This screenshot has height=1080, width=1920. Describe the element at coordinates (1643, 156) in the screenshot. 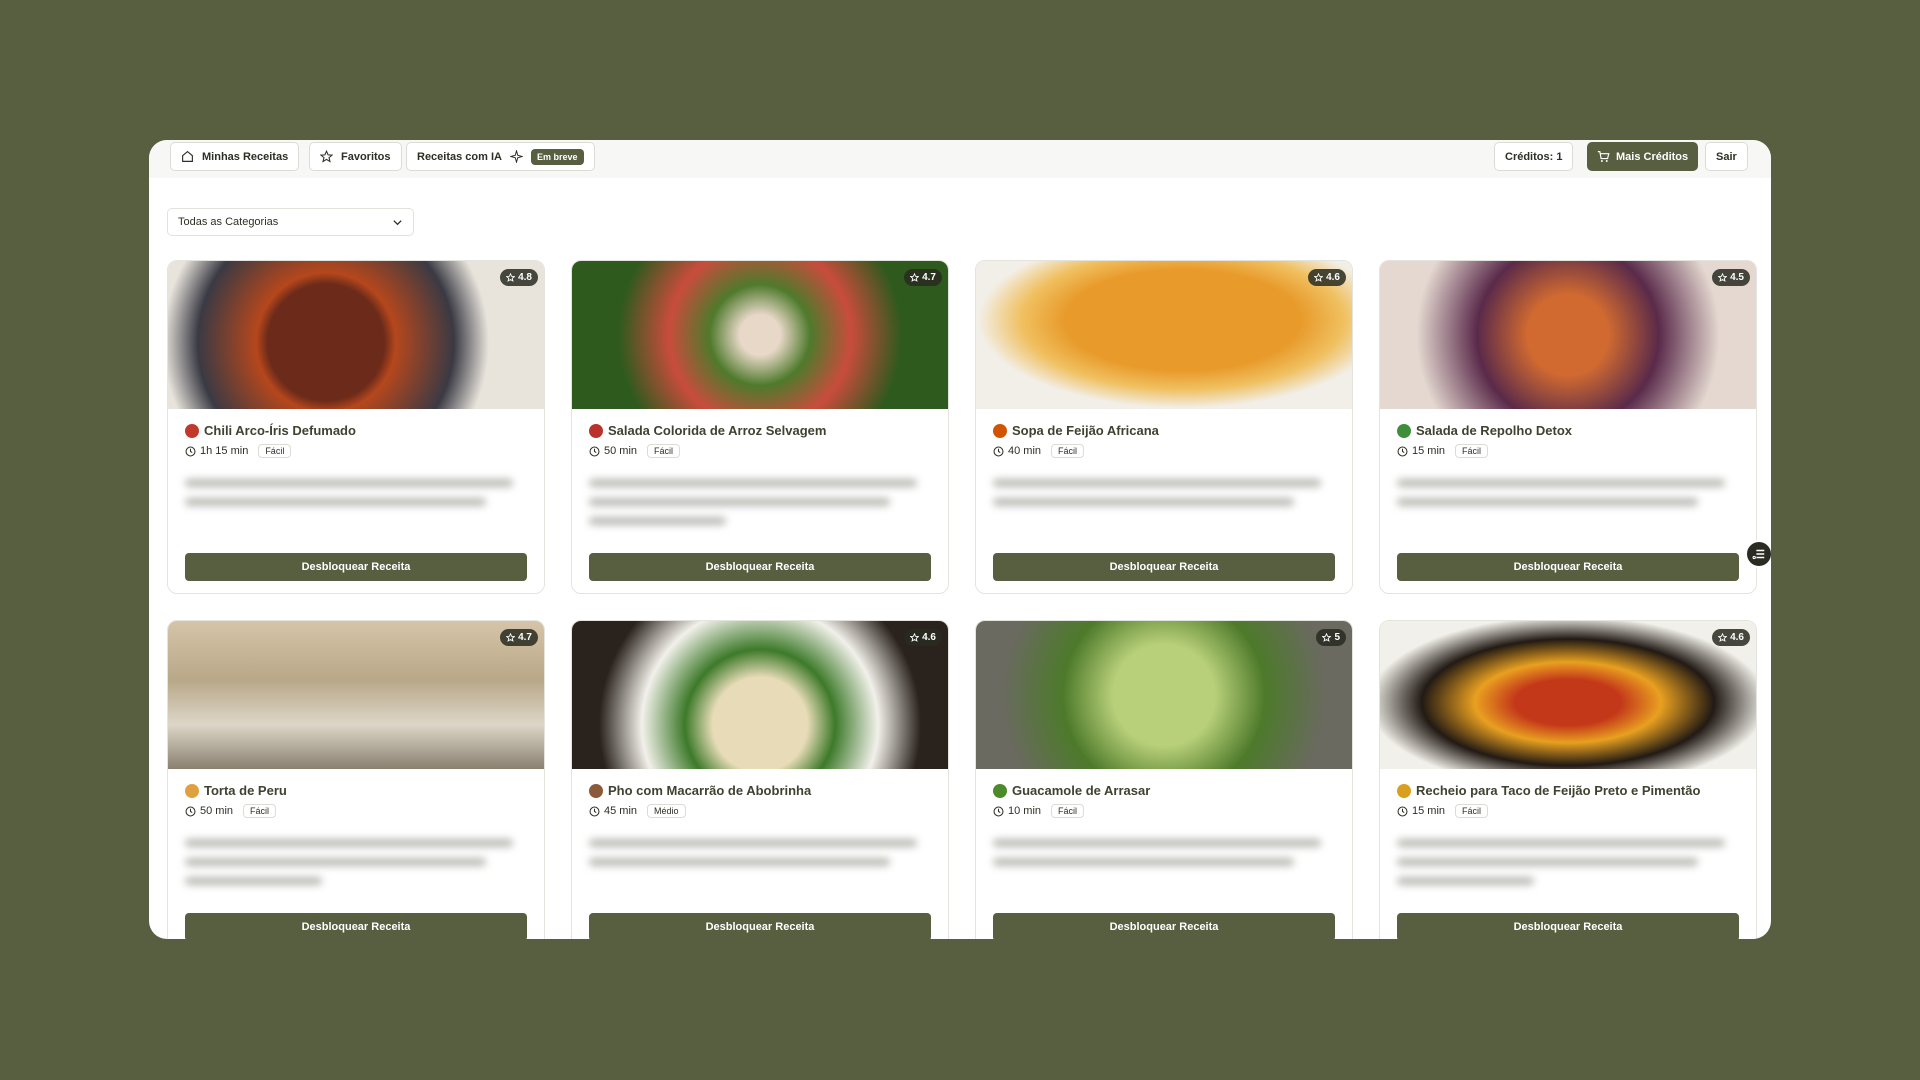

I see `more-credits-button: Mais Créditos` at that location.